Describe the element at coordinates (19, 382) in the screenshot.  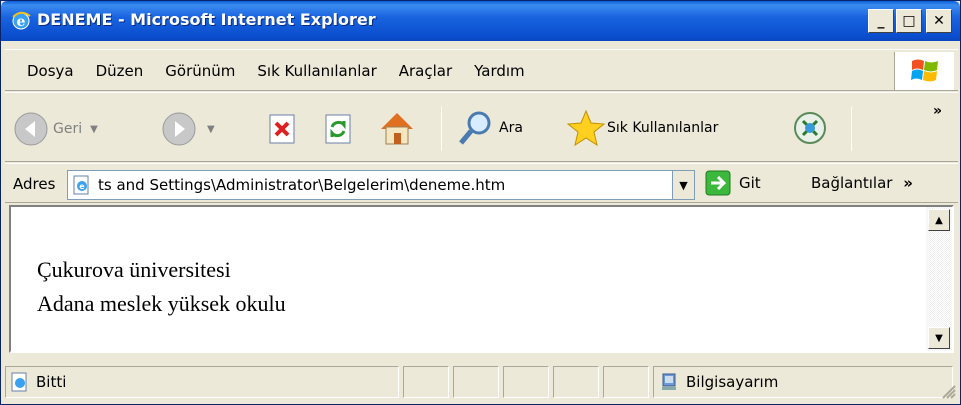
I see `page-done-icon` at that location.